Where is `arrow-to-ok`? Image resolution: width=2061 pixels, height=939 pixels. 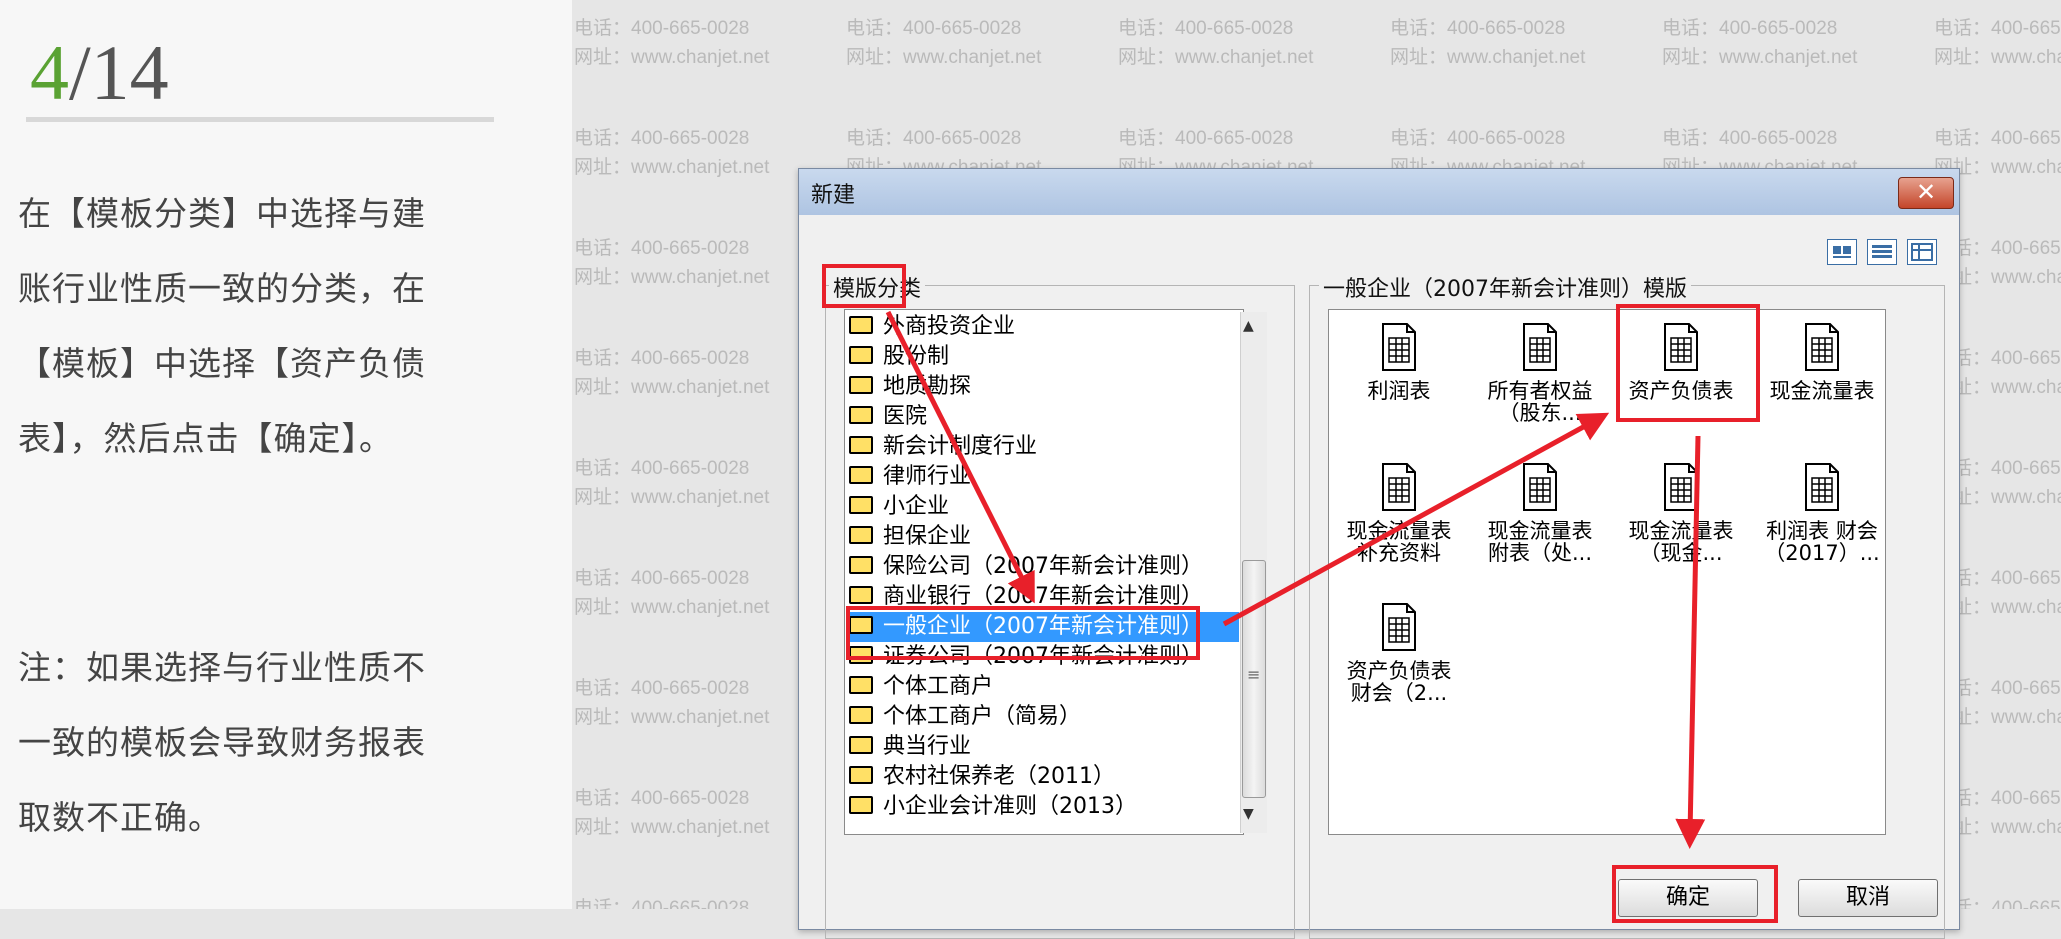 arrow-to-ok is located at coordinates (1690, 642).